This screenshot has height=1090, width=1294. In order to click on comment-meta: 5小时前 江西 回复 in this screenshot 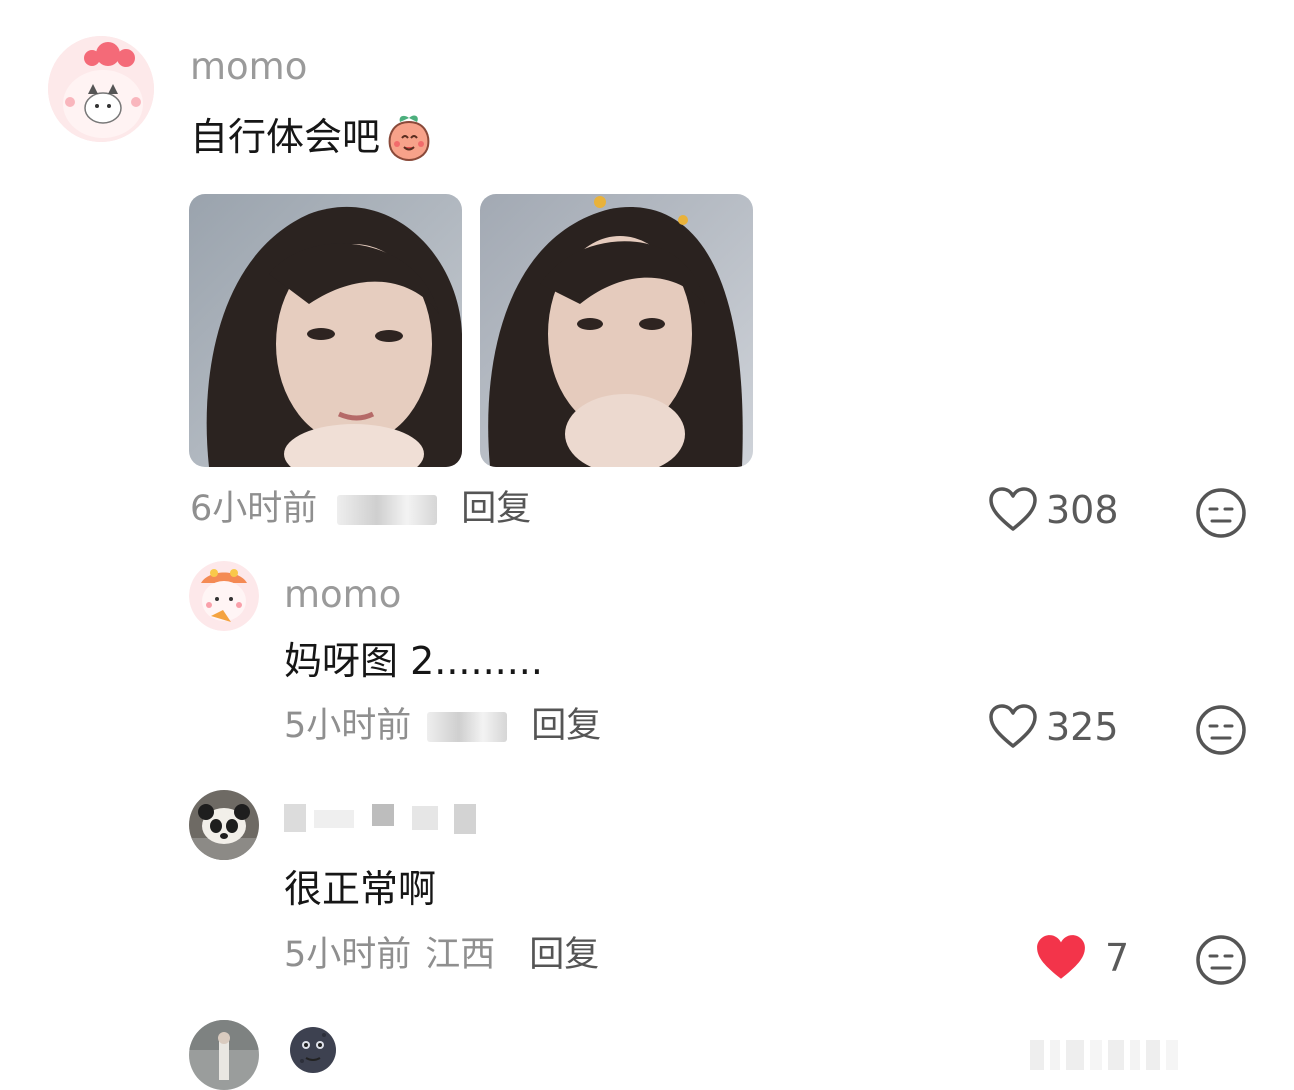, I will do `click(441, 955)`.